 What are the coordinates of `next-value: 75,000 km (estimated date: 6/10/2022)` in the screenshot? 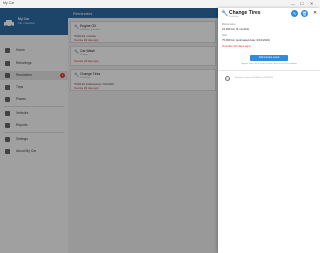 It's located at (246, 40).